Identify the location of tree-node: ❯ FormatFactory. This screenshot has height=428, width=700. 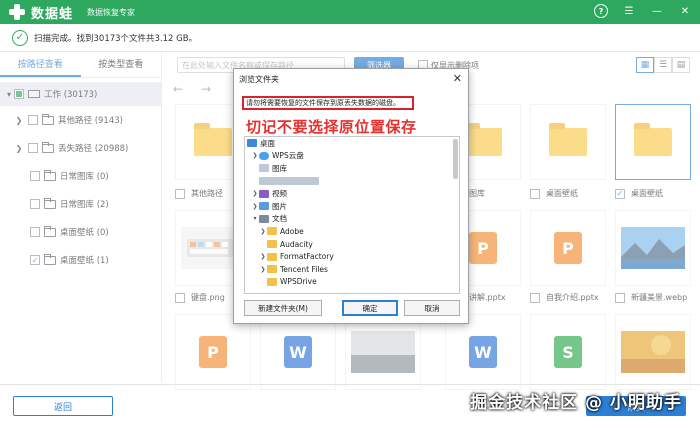
(352, 256).